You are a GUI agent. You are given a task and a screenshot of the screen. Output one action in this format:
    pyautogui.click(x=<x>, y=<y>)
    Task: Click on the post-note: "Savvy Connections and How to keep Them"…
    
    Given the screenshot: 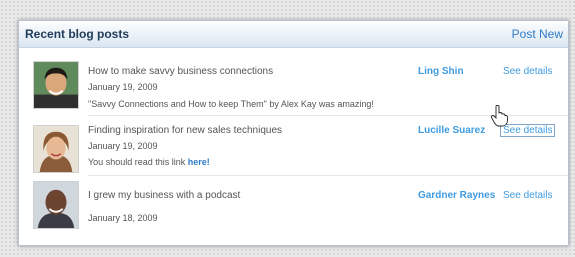 What is the action you would take?
    pyautogui.click(x=231, y=104)
    